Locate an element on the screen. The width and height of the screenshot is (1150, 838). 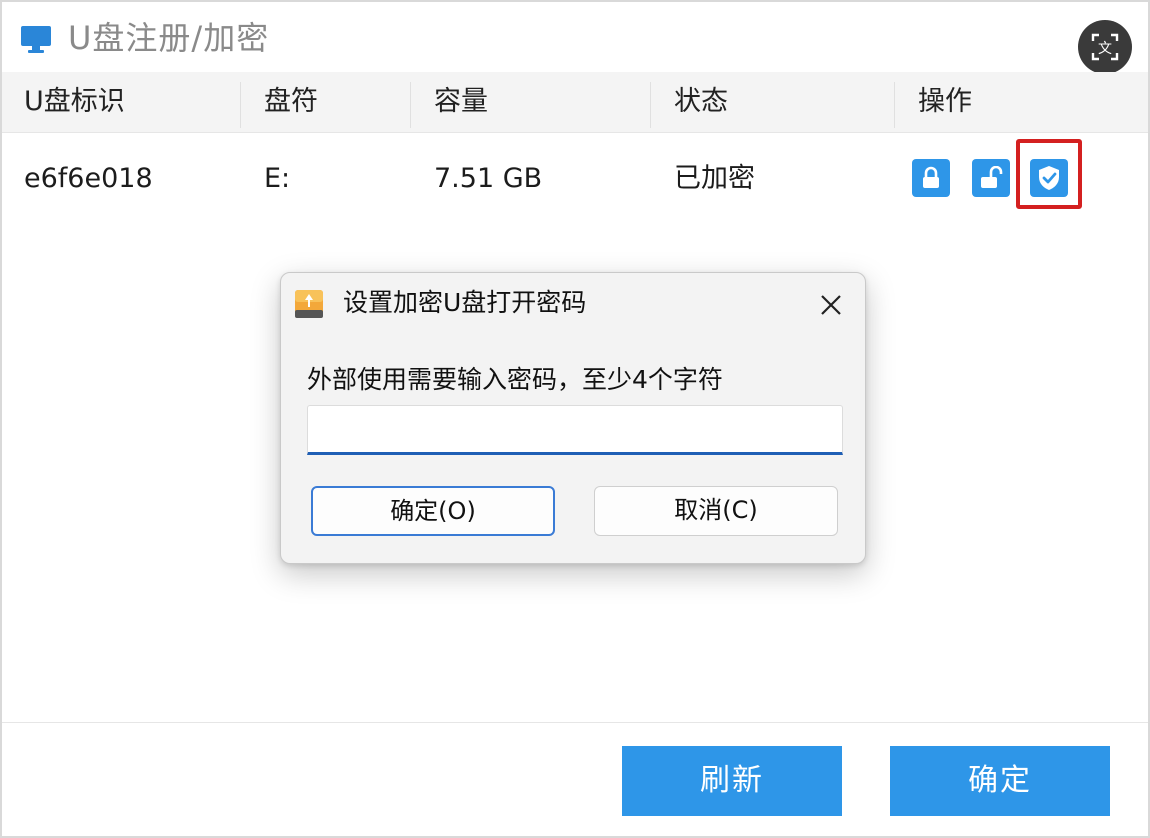
unlock-icon is located at coordinates (992, 177).